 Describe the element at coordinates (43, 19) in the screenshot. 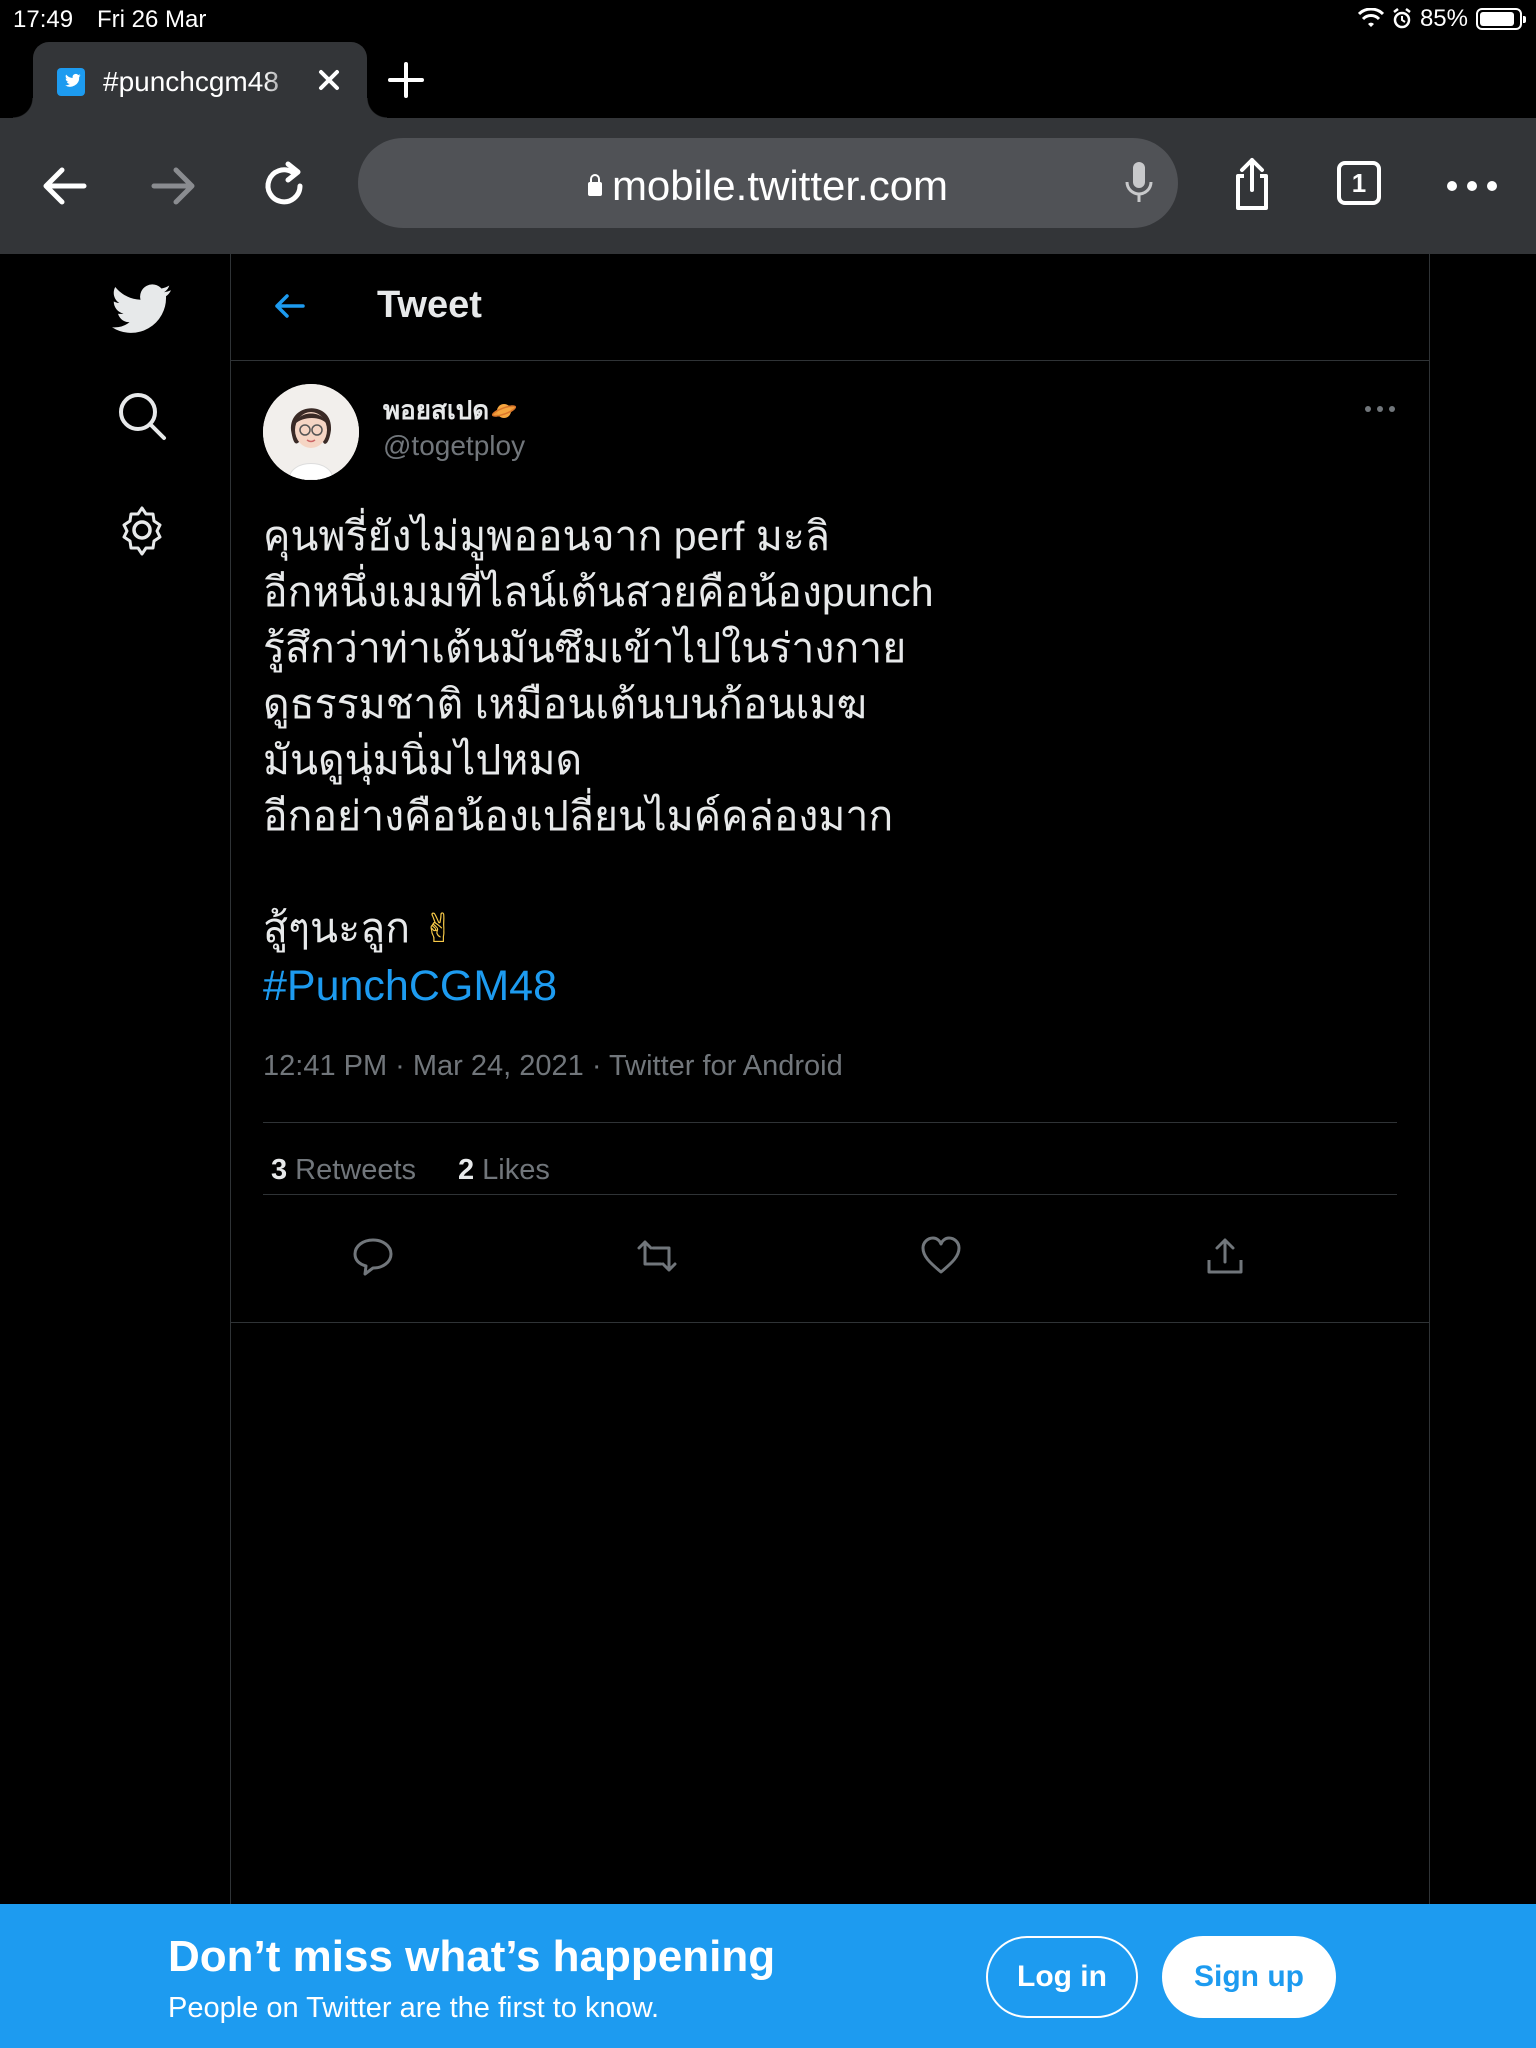

I see `status-time: 17:49` at that location.